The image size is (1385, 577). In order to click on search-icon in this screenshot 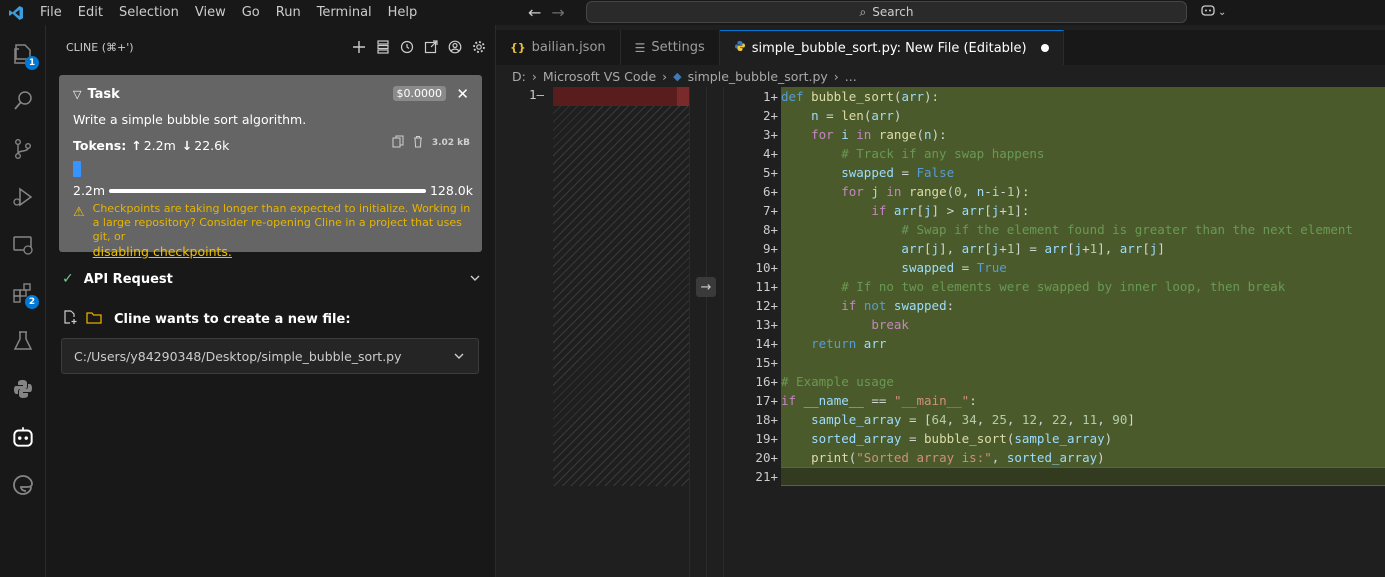, I will do `click(23, 101)`.